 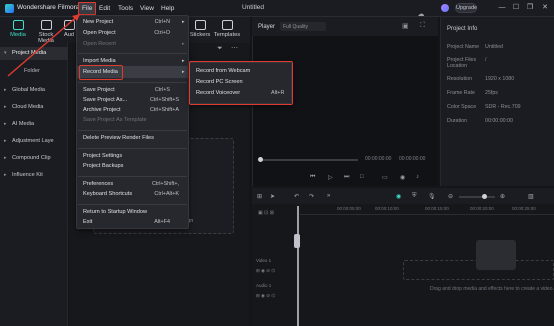 I want to click on menu-item-delete-render-files: Delete Preview Render Files, so click(x=118, y=138).